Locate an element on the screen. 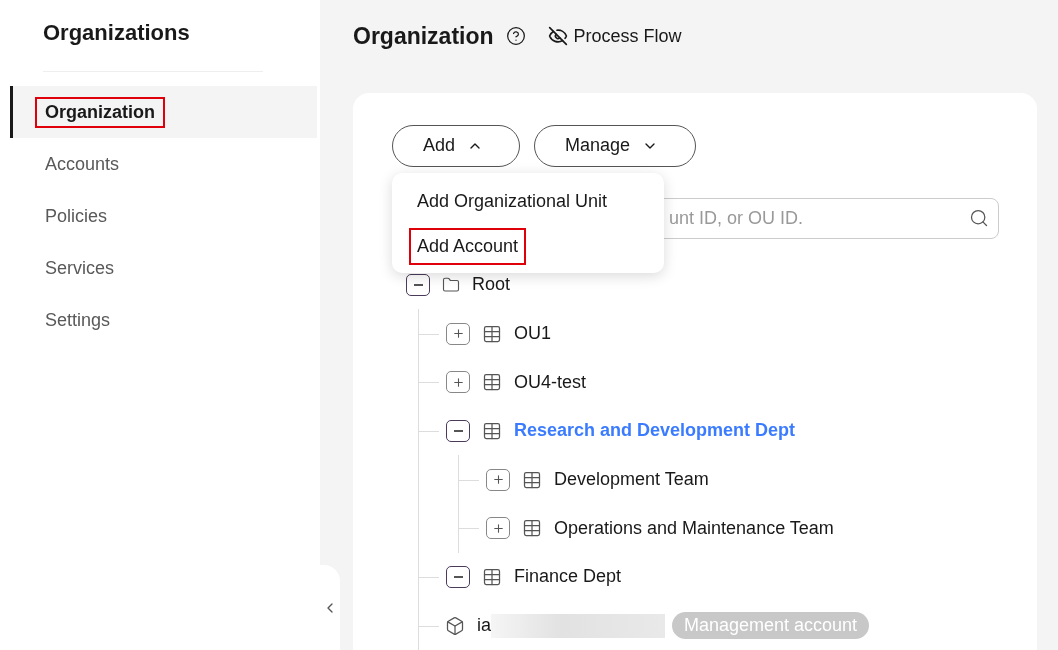 The image size is (1058, 650). tree-node-label: Development Team is located at coordinates (631, 480).